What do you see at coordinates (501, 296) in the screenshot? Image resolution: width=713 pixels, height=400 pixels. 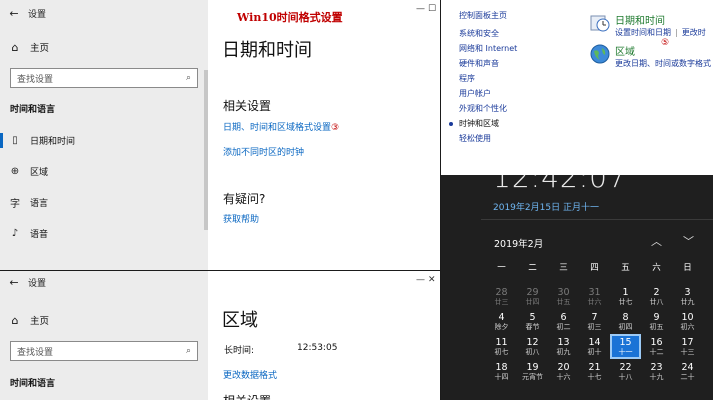 I see `calendar-day: 28 廿三` at bounding box center [501, 296].